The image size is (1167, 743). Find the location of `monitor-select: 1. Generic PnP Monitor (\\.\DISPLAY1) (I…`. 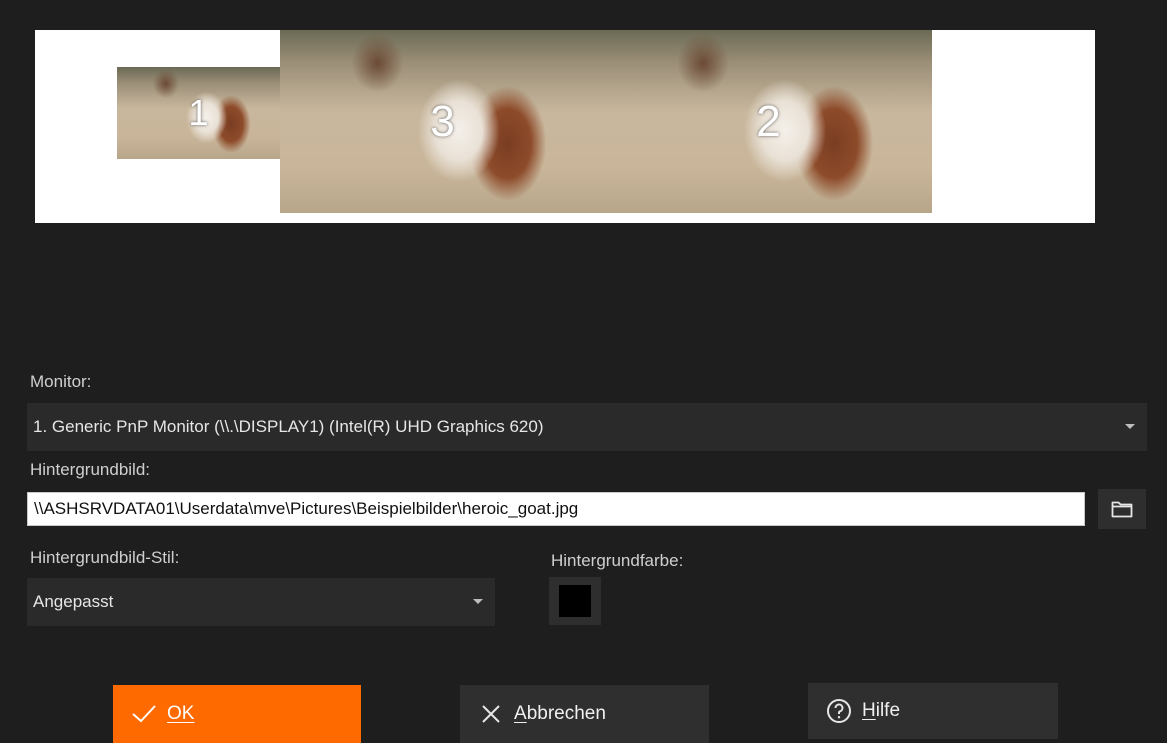

monitor-select: 1. Generic PnP Monitor (\\.\DISPLAY1) (I… is located at coordinates (587, 427).